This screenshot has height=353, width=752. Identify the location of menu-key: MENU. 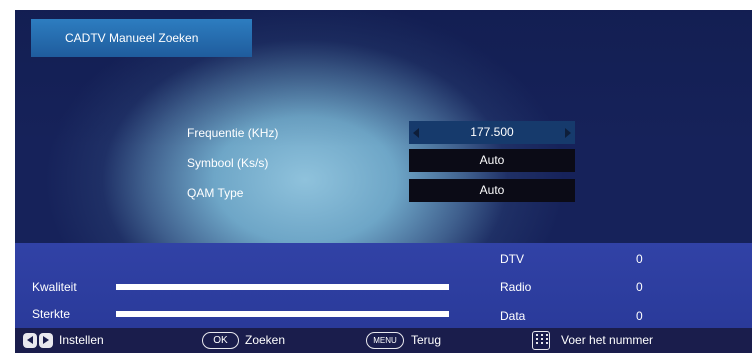
(385, 340).